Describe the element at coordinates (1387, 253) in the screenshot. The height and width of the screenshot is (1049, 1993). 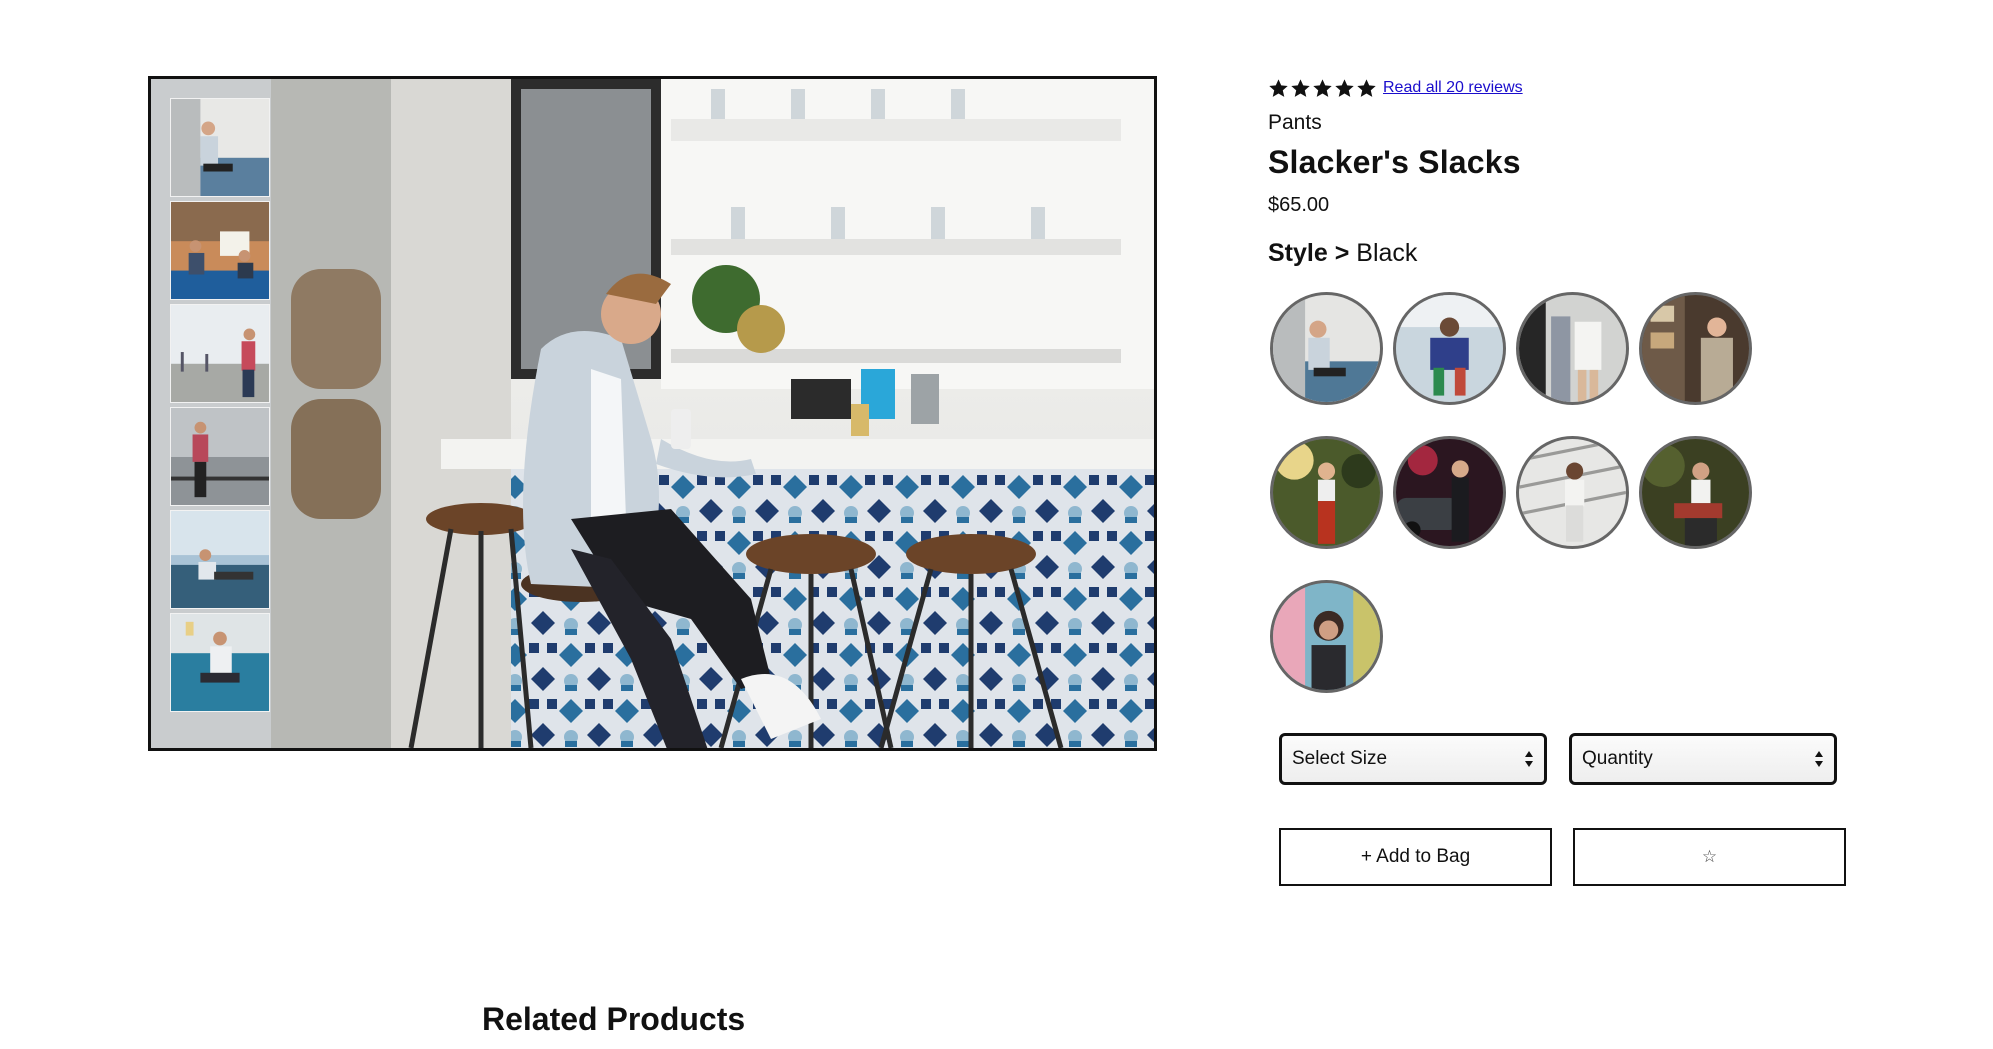
I see `style-value: Black` at that location.